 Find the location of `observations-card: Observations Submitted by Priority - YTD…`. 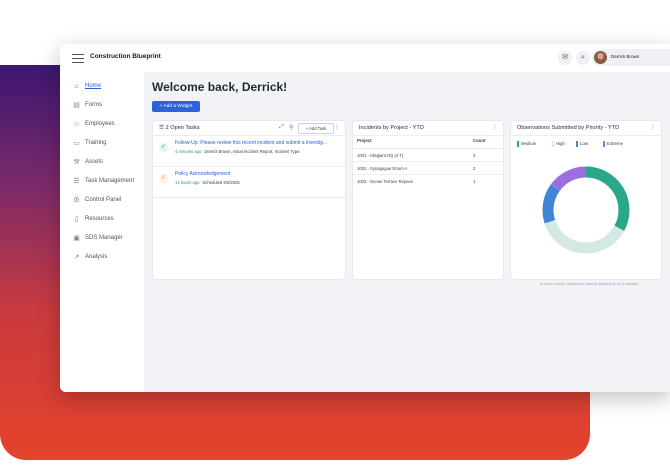

observations-card: Observations Submitted by Priority - YTD… is located at coordinates (586, 200).